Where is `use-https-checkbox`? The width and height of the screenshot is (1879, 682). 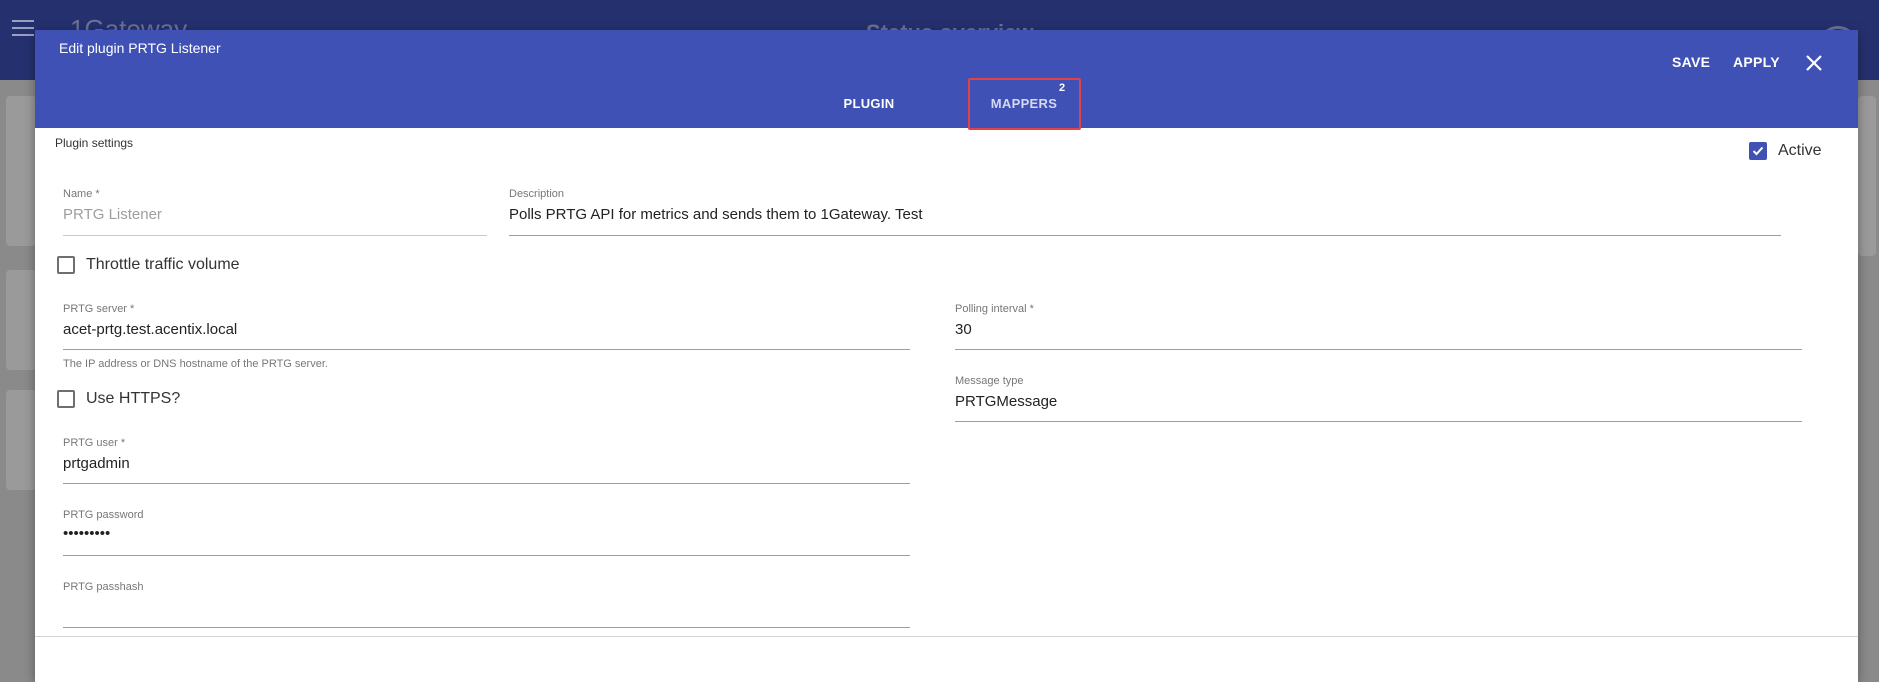
use-https-checkbox is located at coordinates (66, 399).